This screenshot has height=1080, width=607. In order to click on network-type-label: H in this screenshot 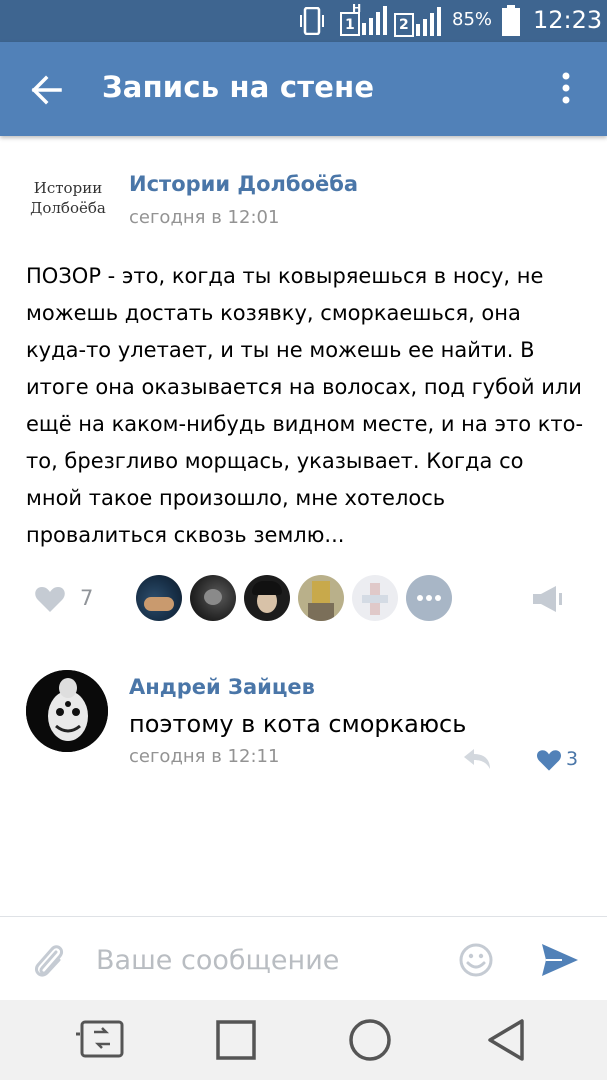, I will do `click(357, 8)`.